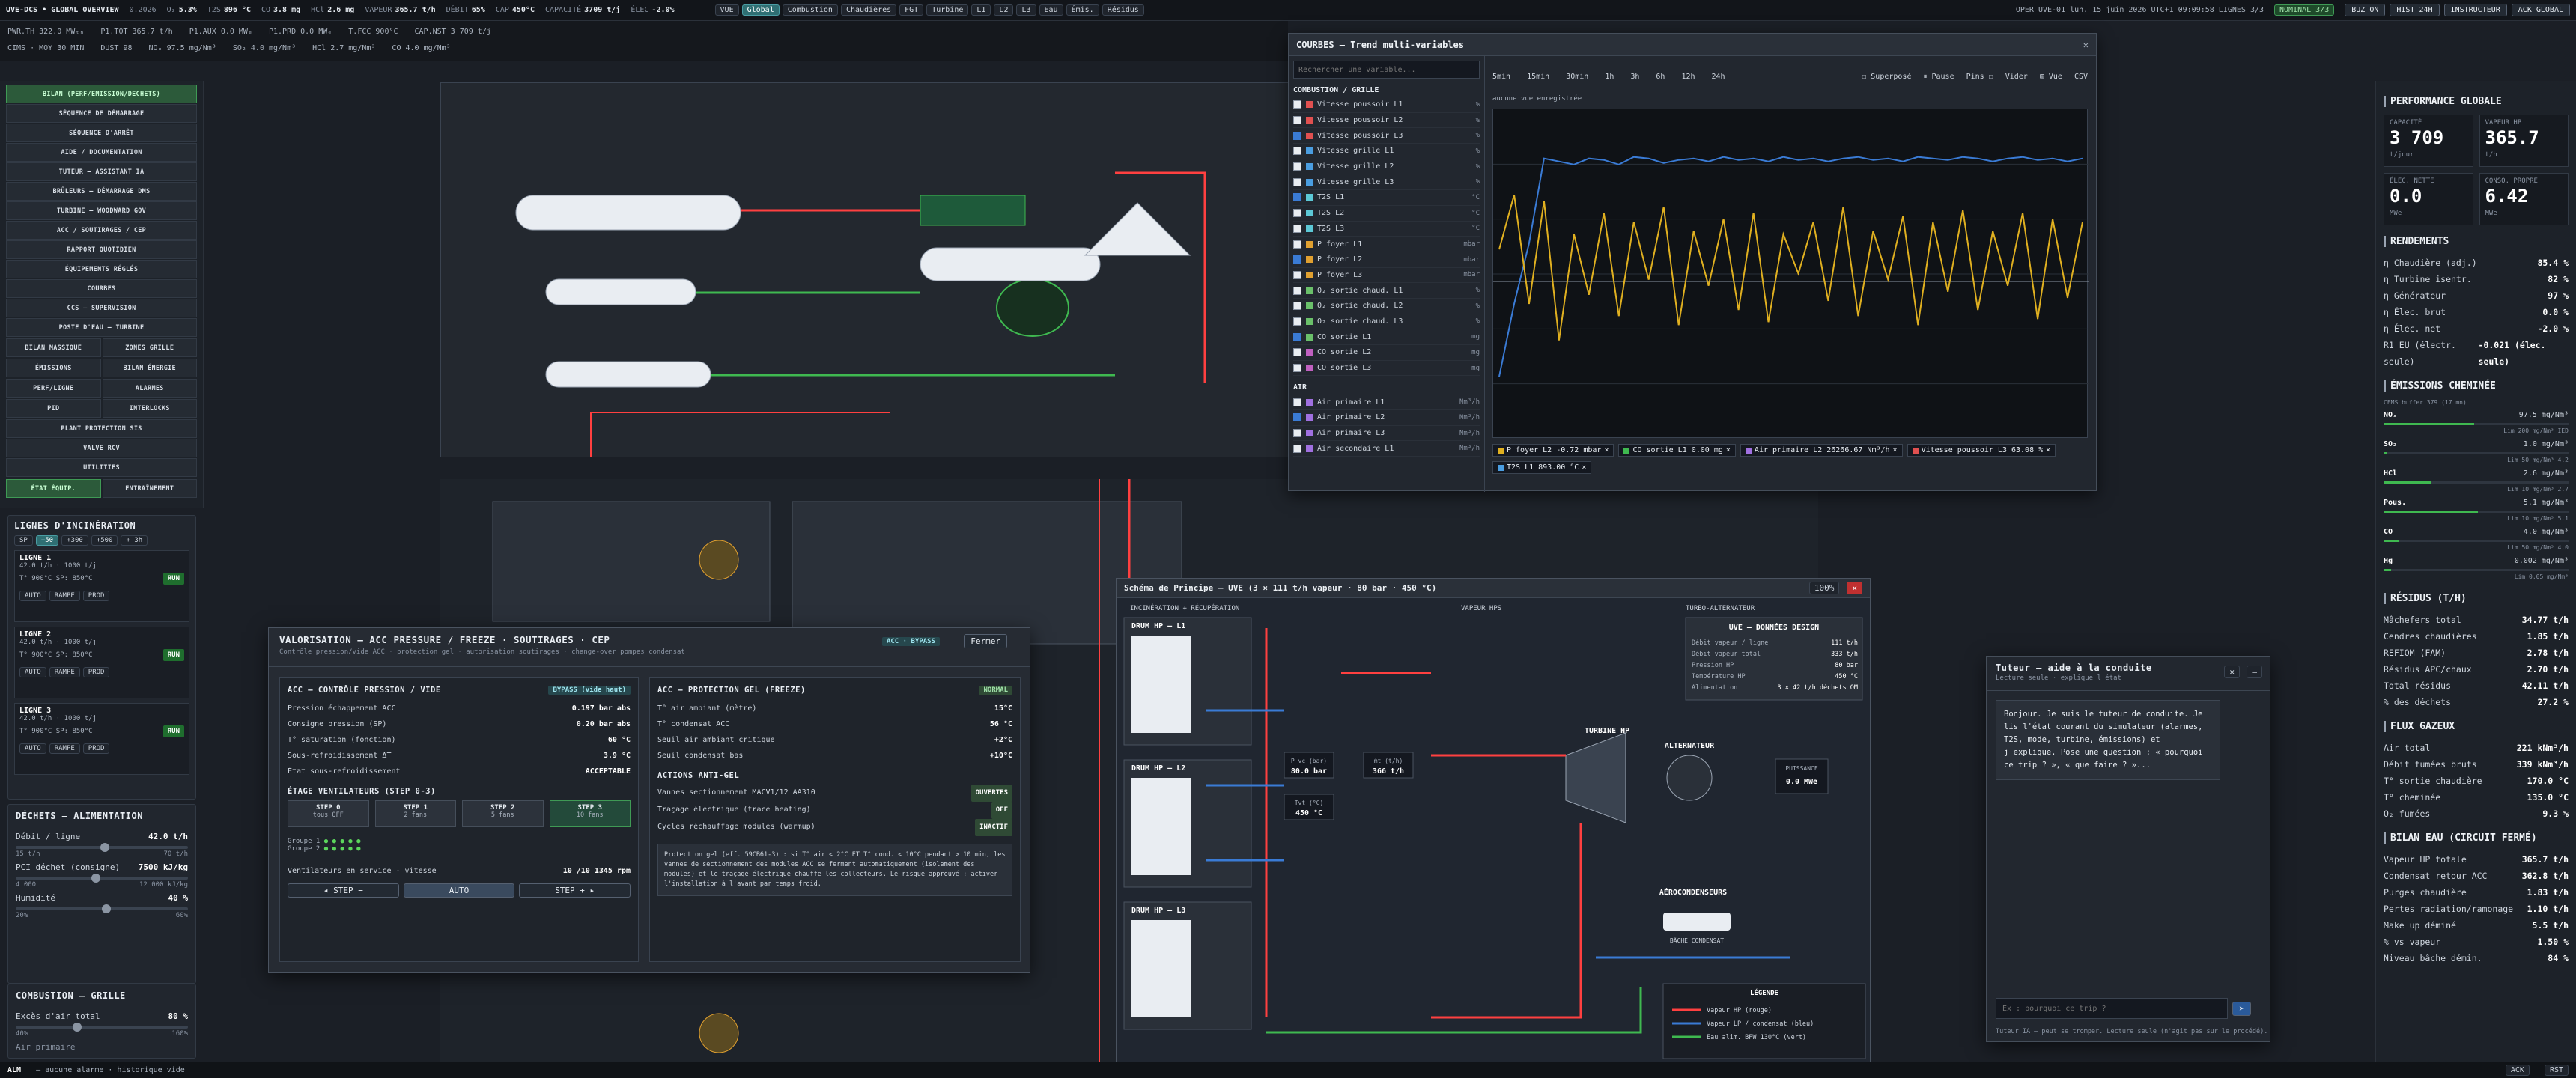 This screenshot has height=1078, width=2576. Describe the element at coordinates (101, 133) in the screenshot. I see `nav-se-quence-d-arre-t: SÉQUENCE D'ARRÊT` at that location.